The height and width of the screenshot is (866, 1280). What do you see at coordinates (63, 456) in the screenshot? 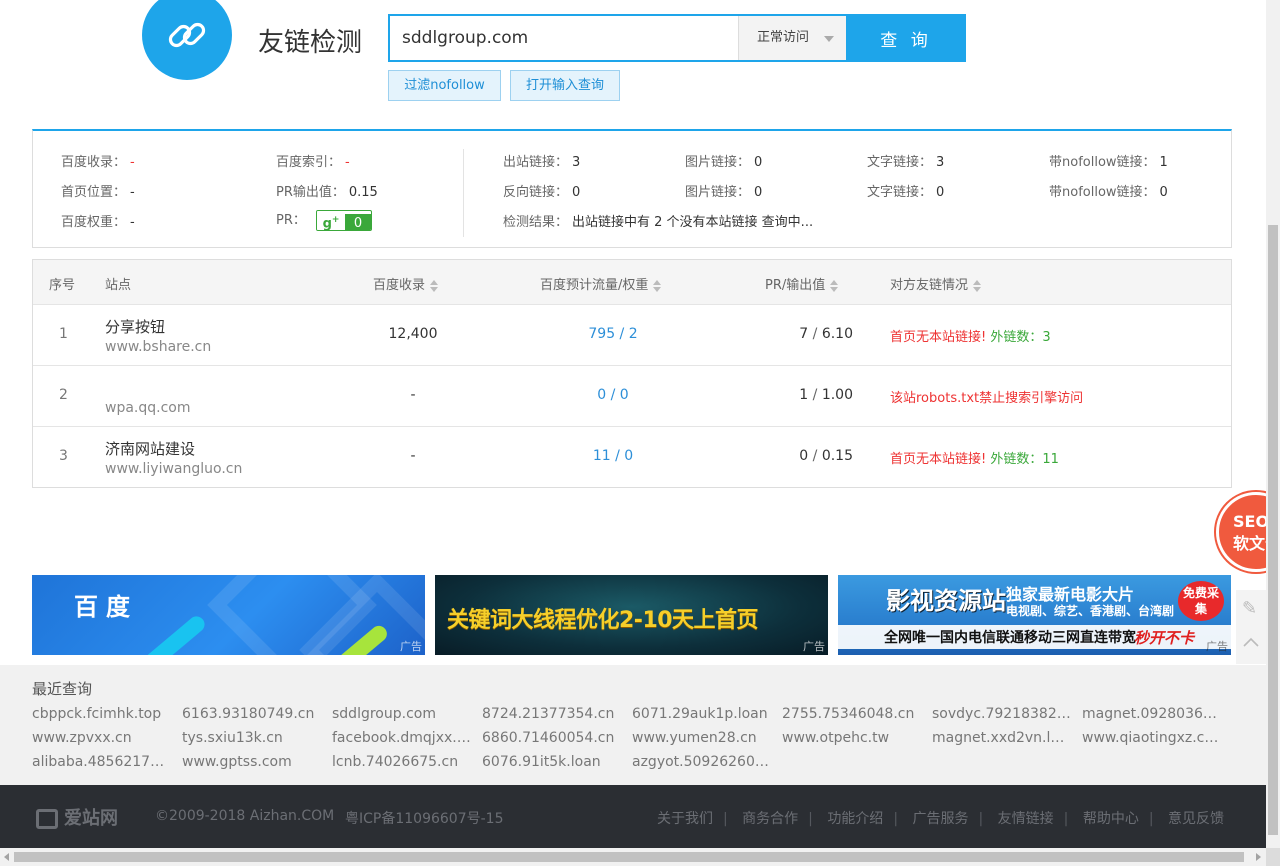
I see `row-index: 3` at bounding box center [63, 456].